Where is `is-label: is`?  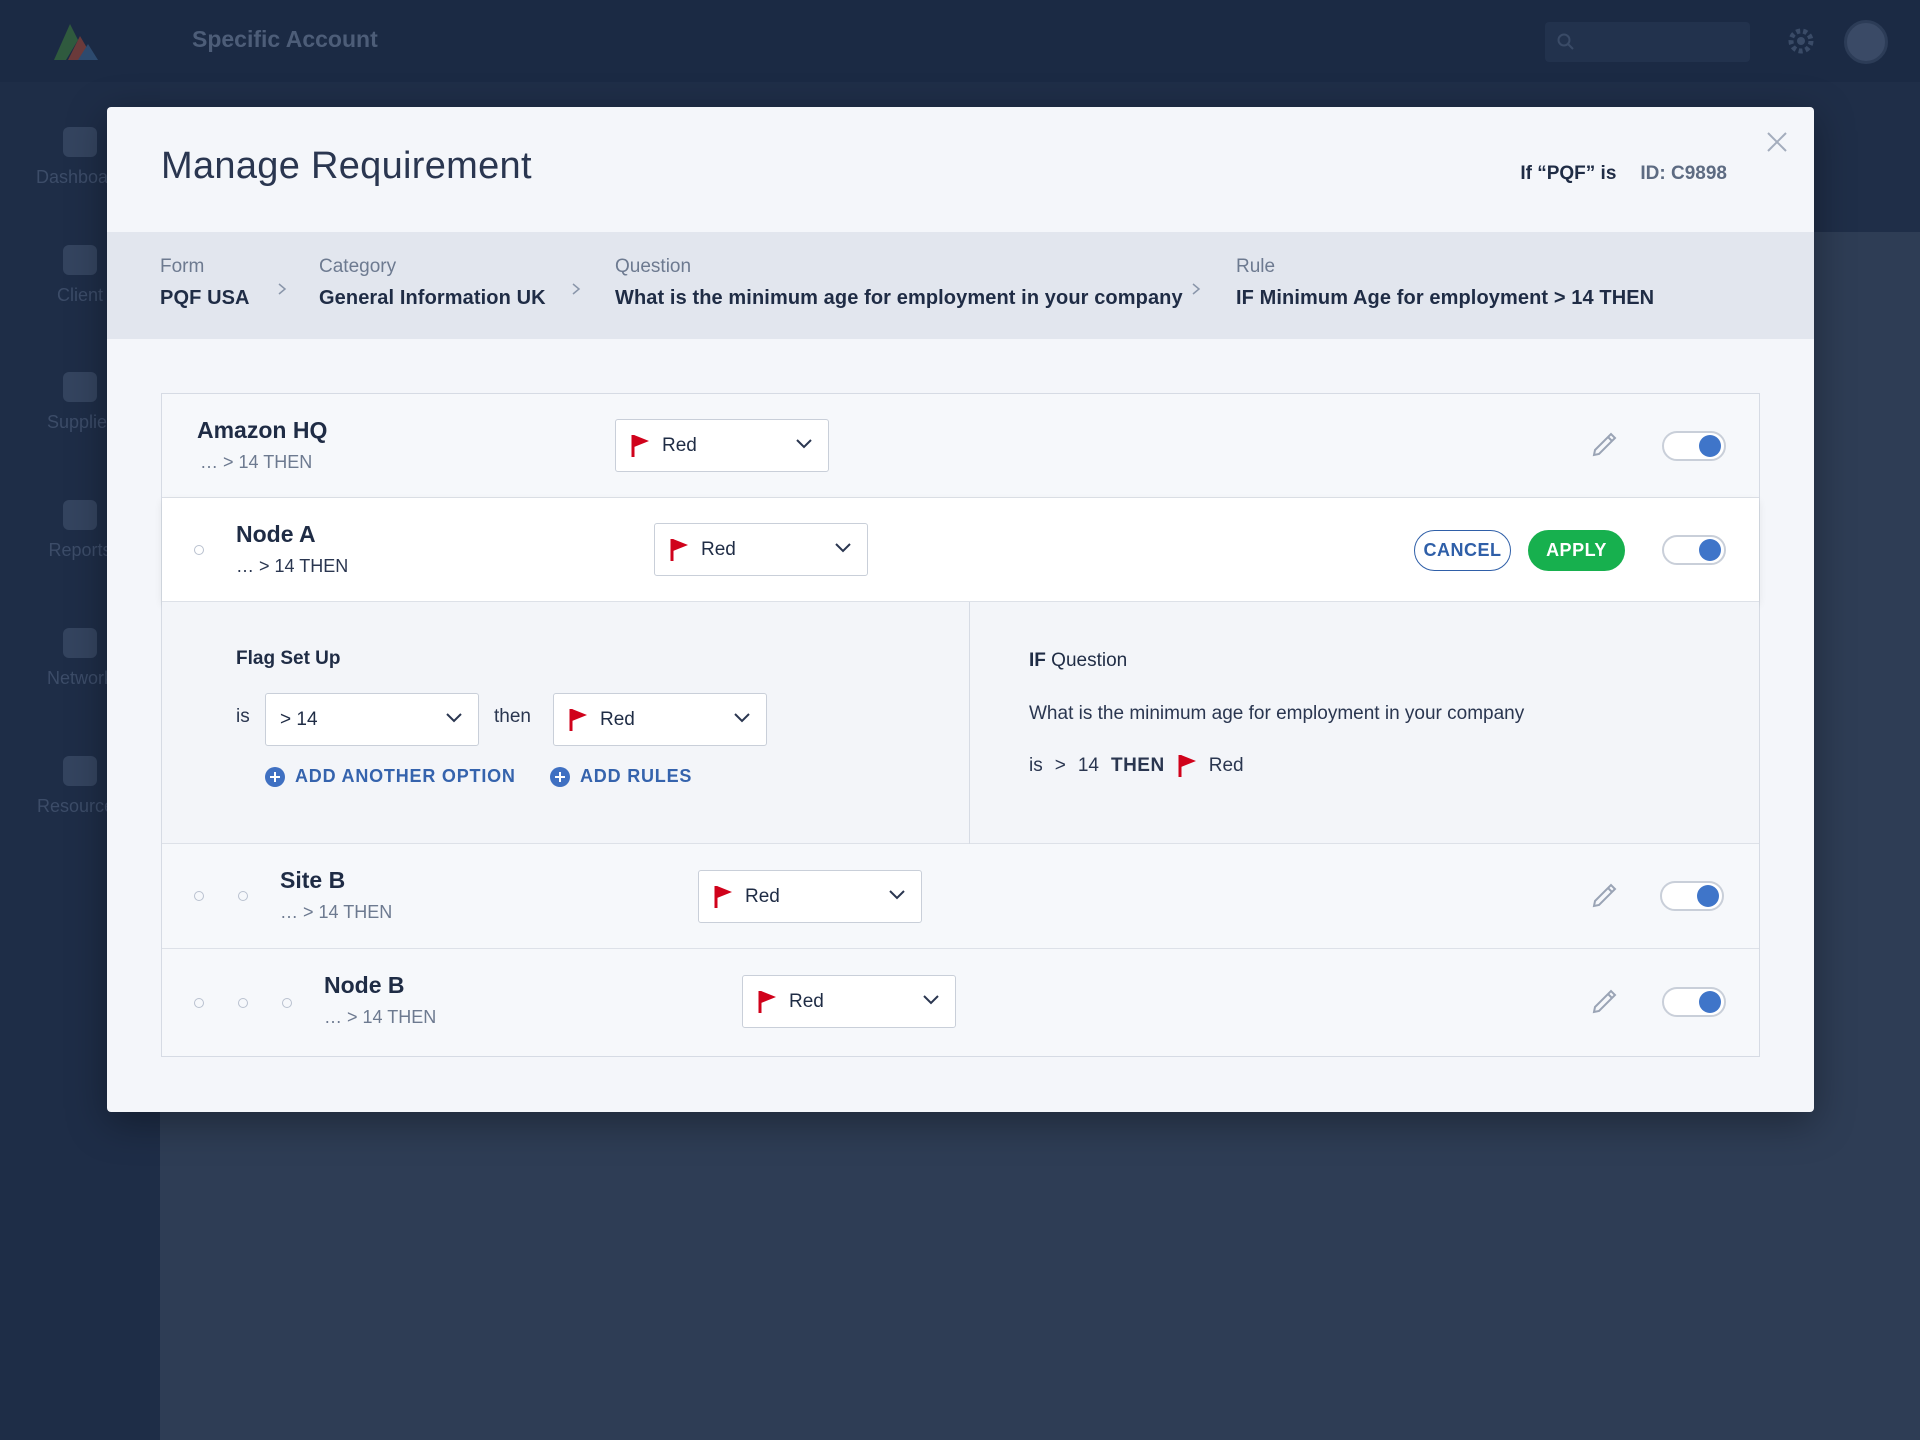 is-label: is is located at coordinates (243, 716).